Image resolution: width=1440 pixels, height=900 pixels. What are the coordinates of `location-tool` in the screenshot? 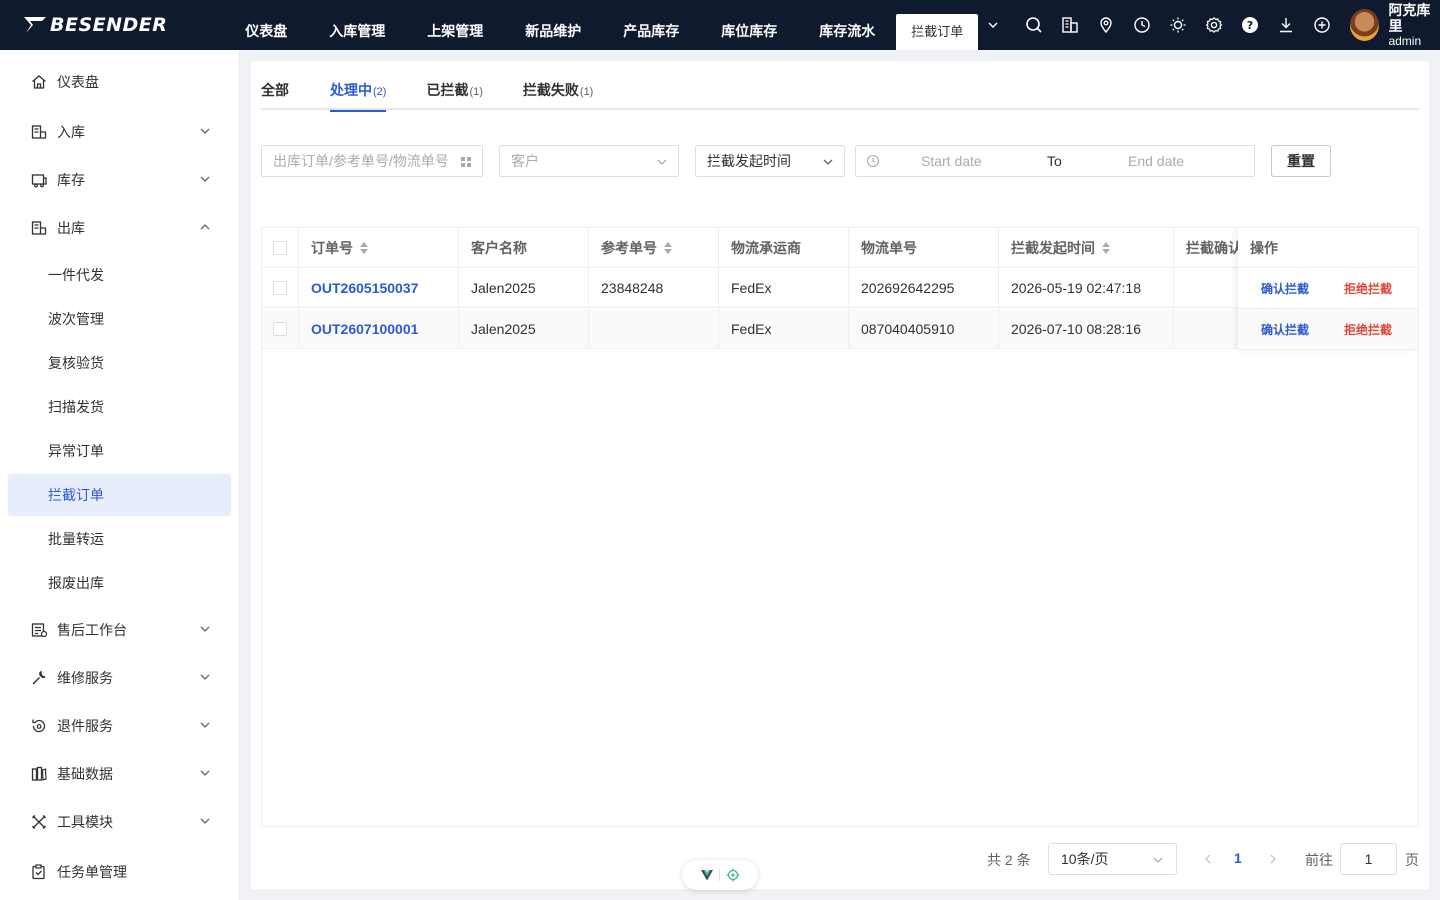 It's located at (1106, 25).